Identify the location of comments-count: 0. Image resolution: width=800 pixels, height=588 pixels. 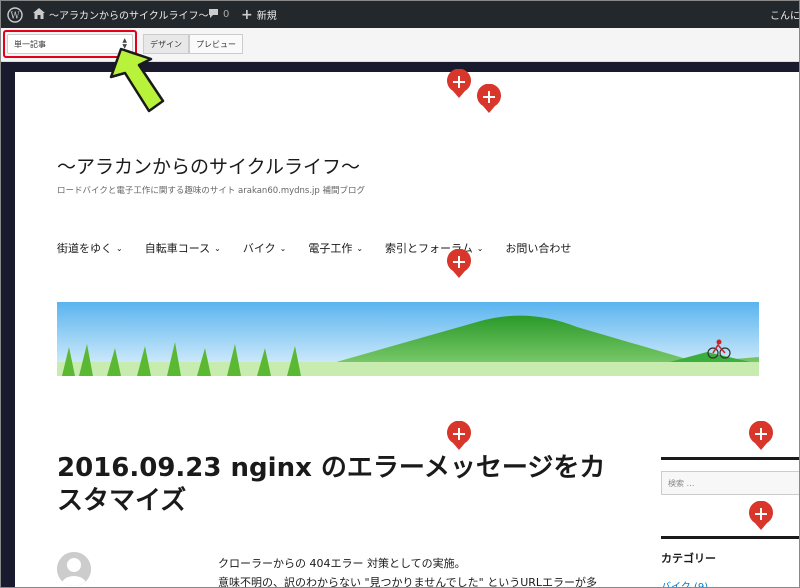
(226, 14).